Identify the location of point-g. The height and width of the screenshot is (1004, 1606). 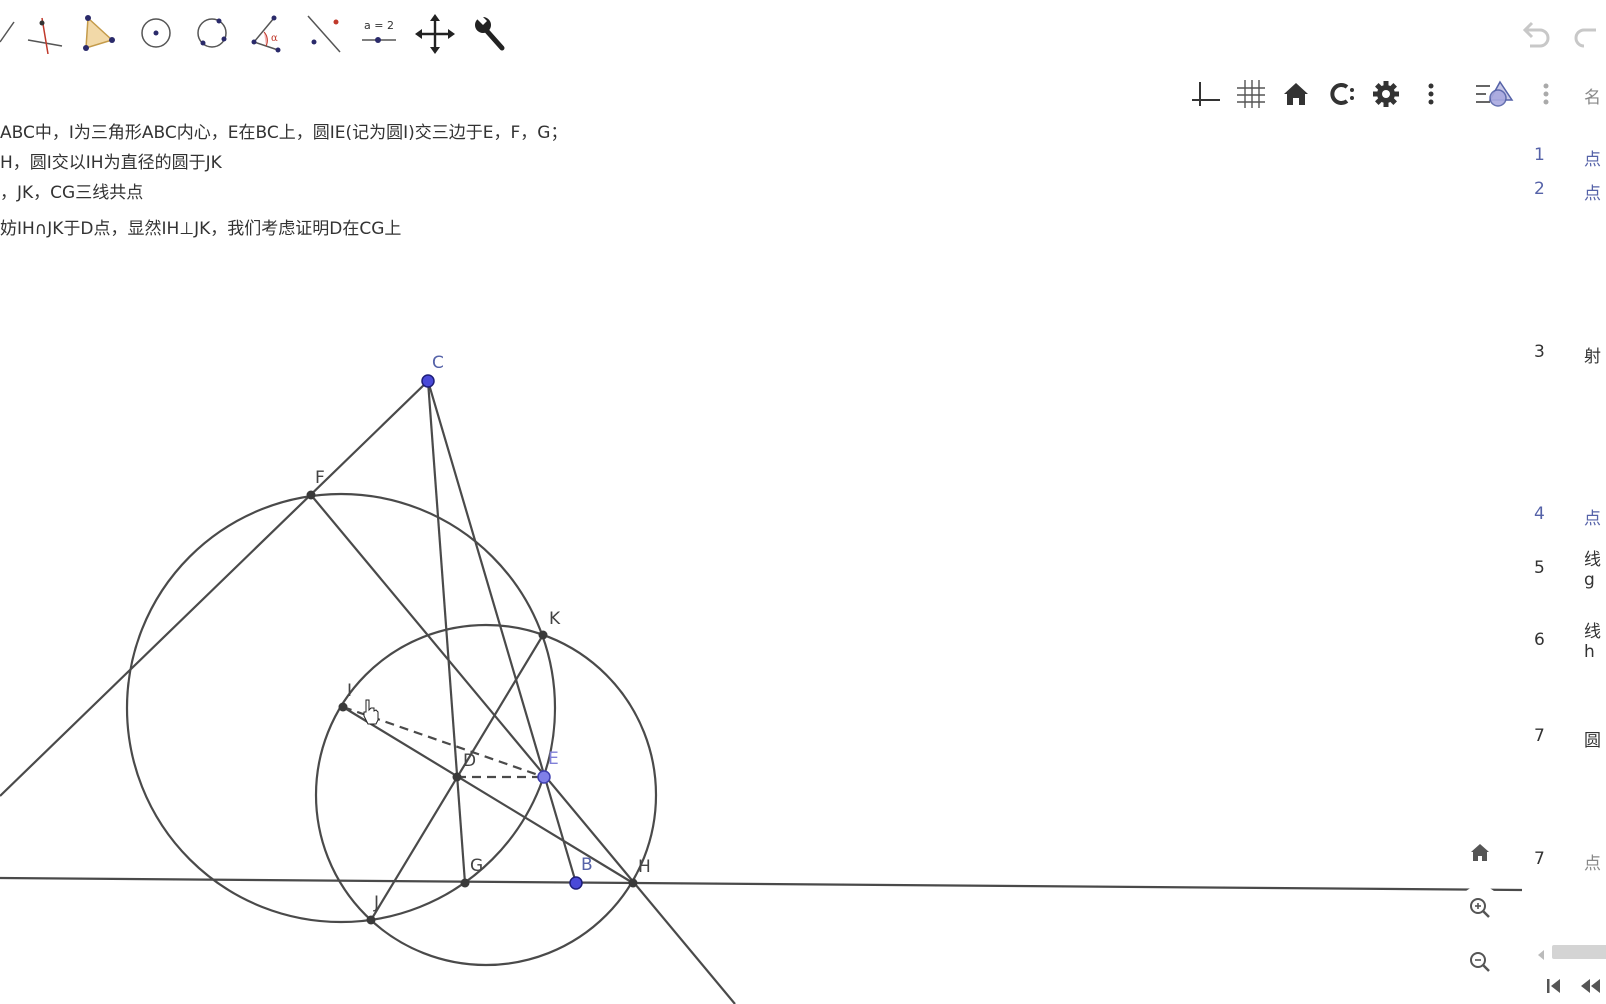
(465, 883).